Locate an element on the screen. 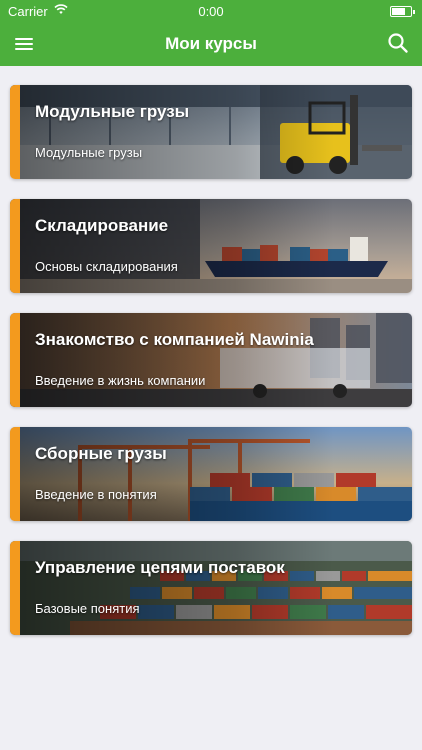  course-title: Сборные грузы is located at coordinates (101, 453).